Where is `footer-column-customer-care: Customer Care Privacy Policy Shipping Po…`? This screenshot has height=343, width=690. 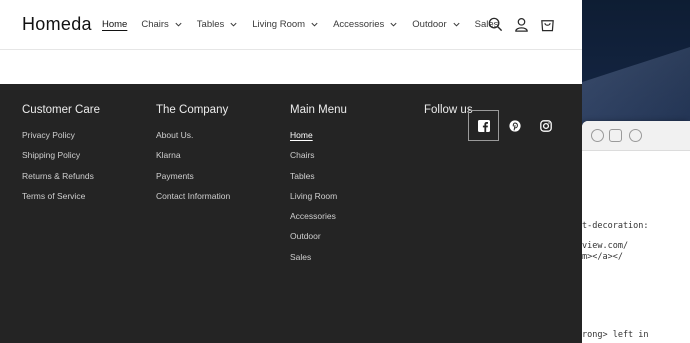 footer-column-customer-care: Customer Care Privacy Policy Shipping Po… is located at coordinates (61, 157).